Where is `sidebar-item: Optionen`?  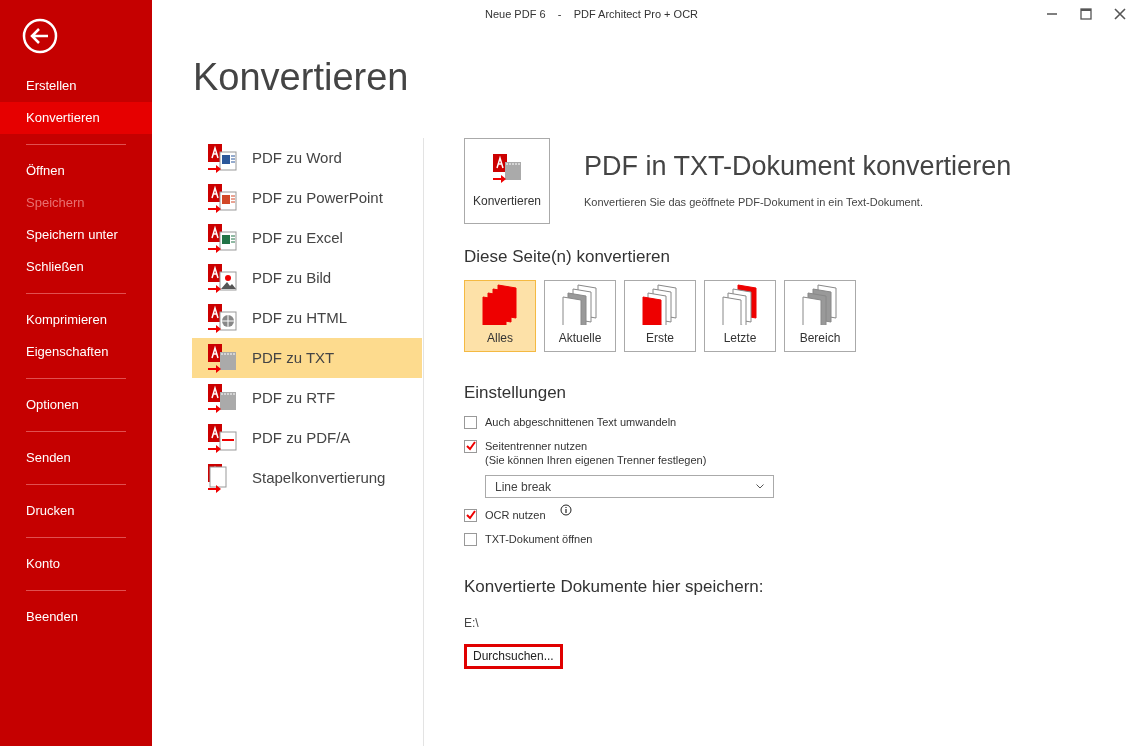 sidebar-item: Optionen is located at coordinates (76, 405).